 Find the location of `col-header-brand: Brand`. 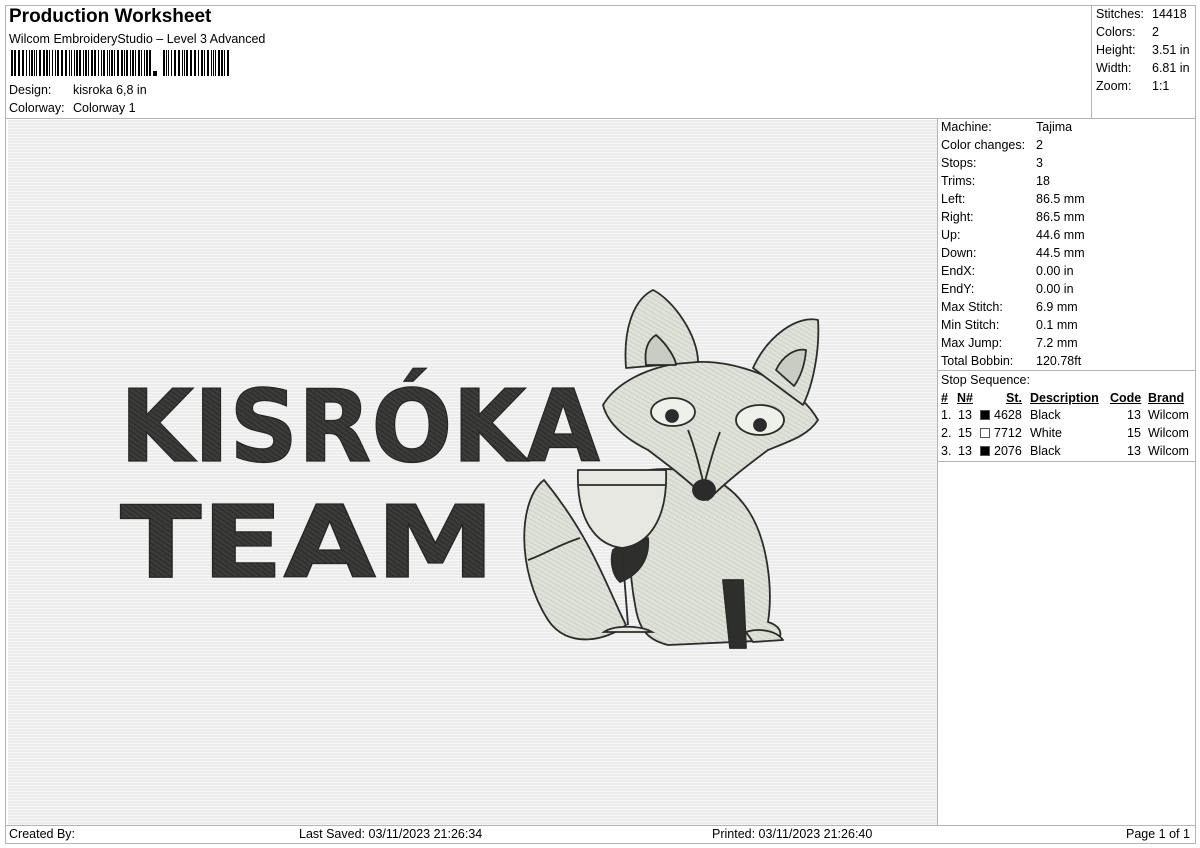

col-header-brand: Brand is located at coordinates (1166, 398).